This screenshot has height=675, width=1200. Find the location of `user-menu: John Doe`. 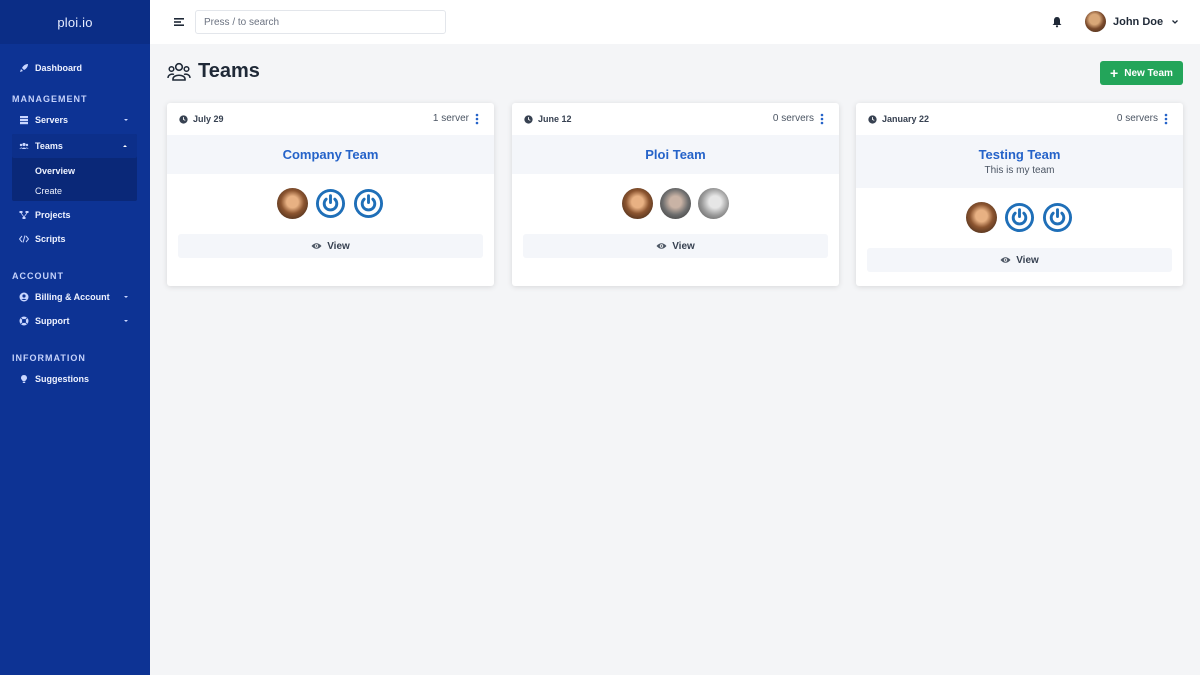

user-menu: John Doe is located at coordinates (1132, 21).